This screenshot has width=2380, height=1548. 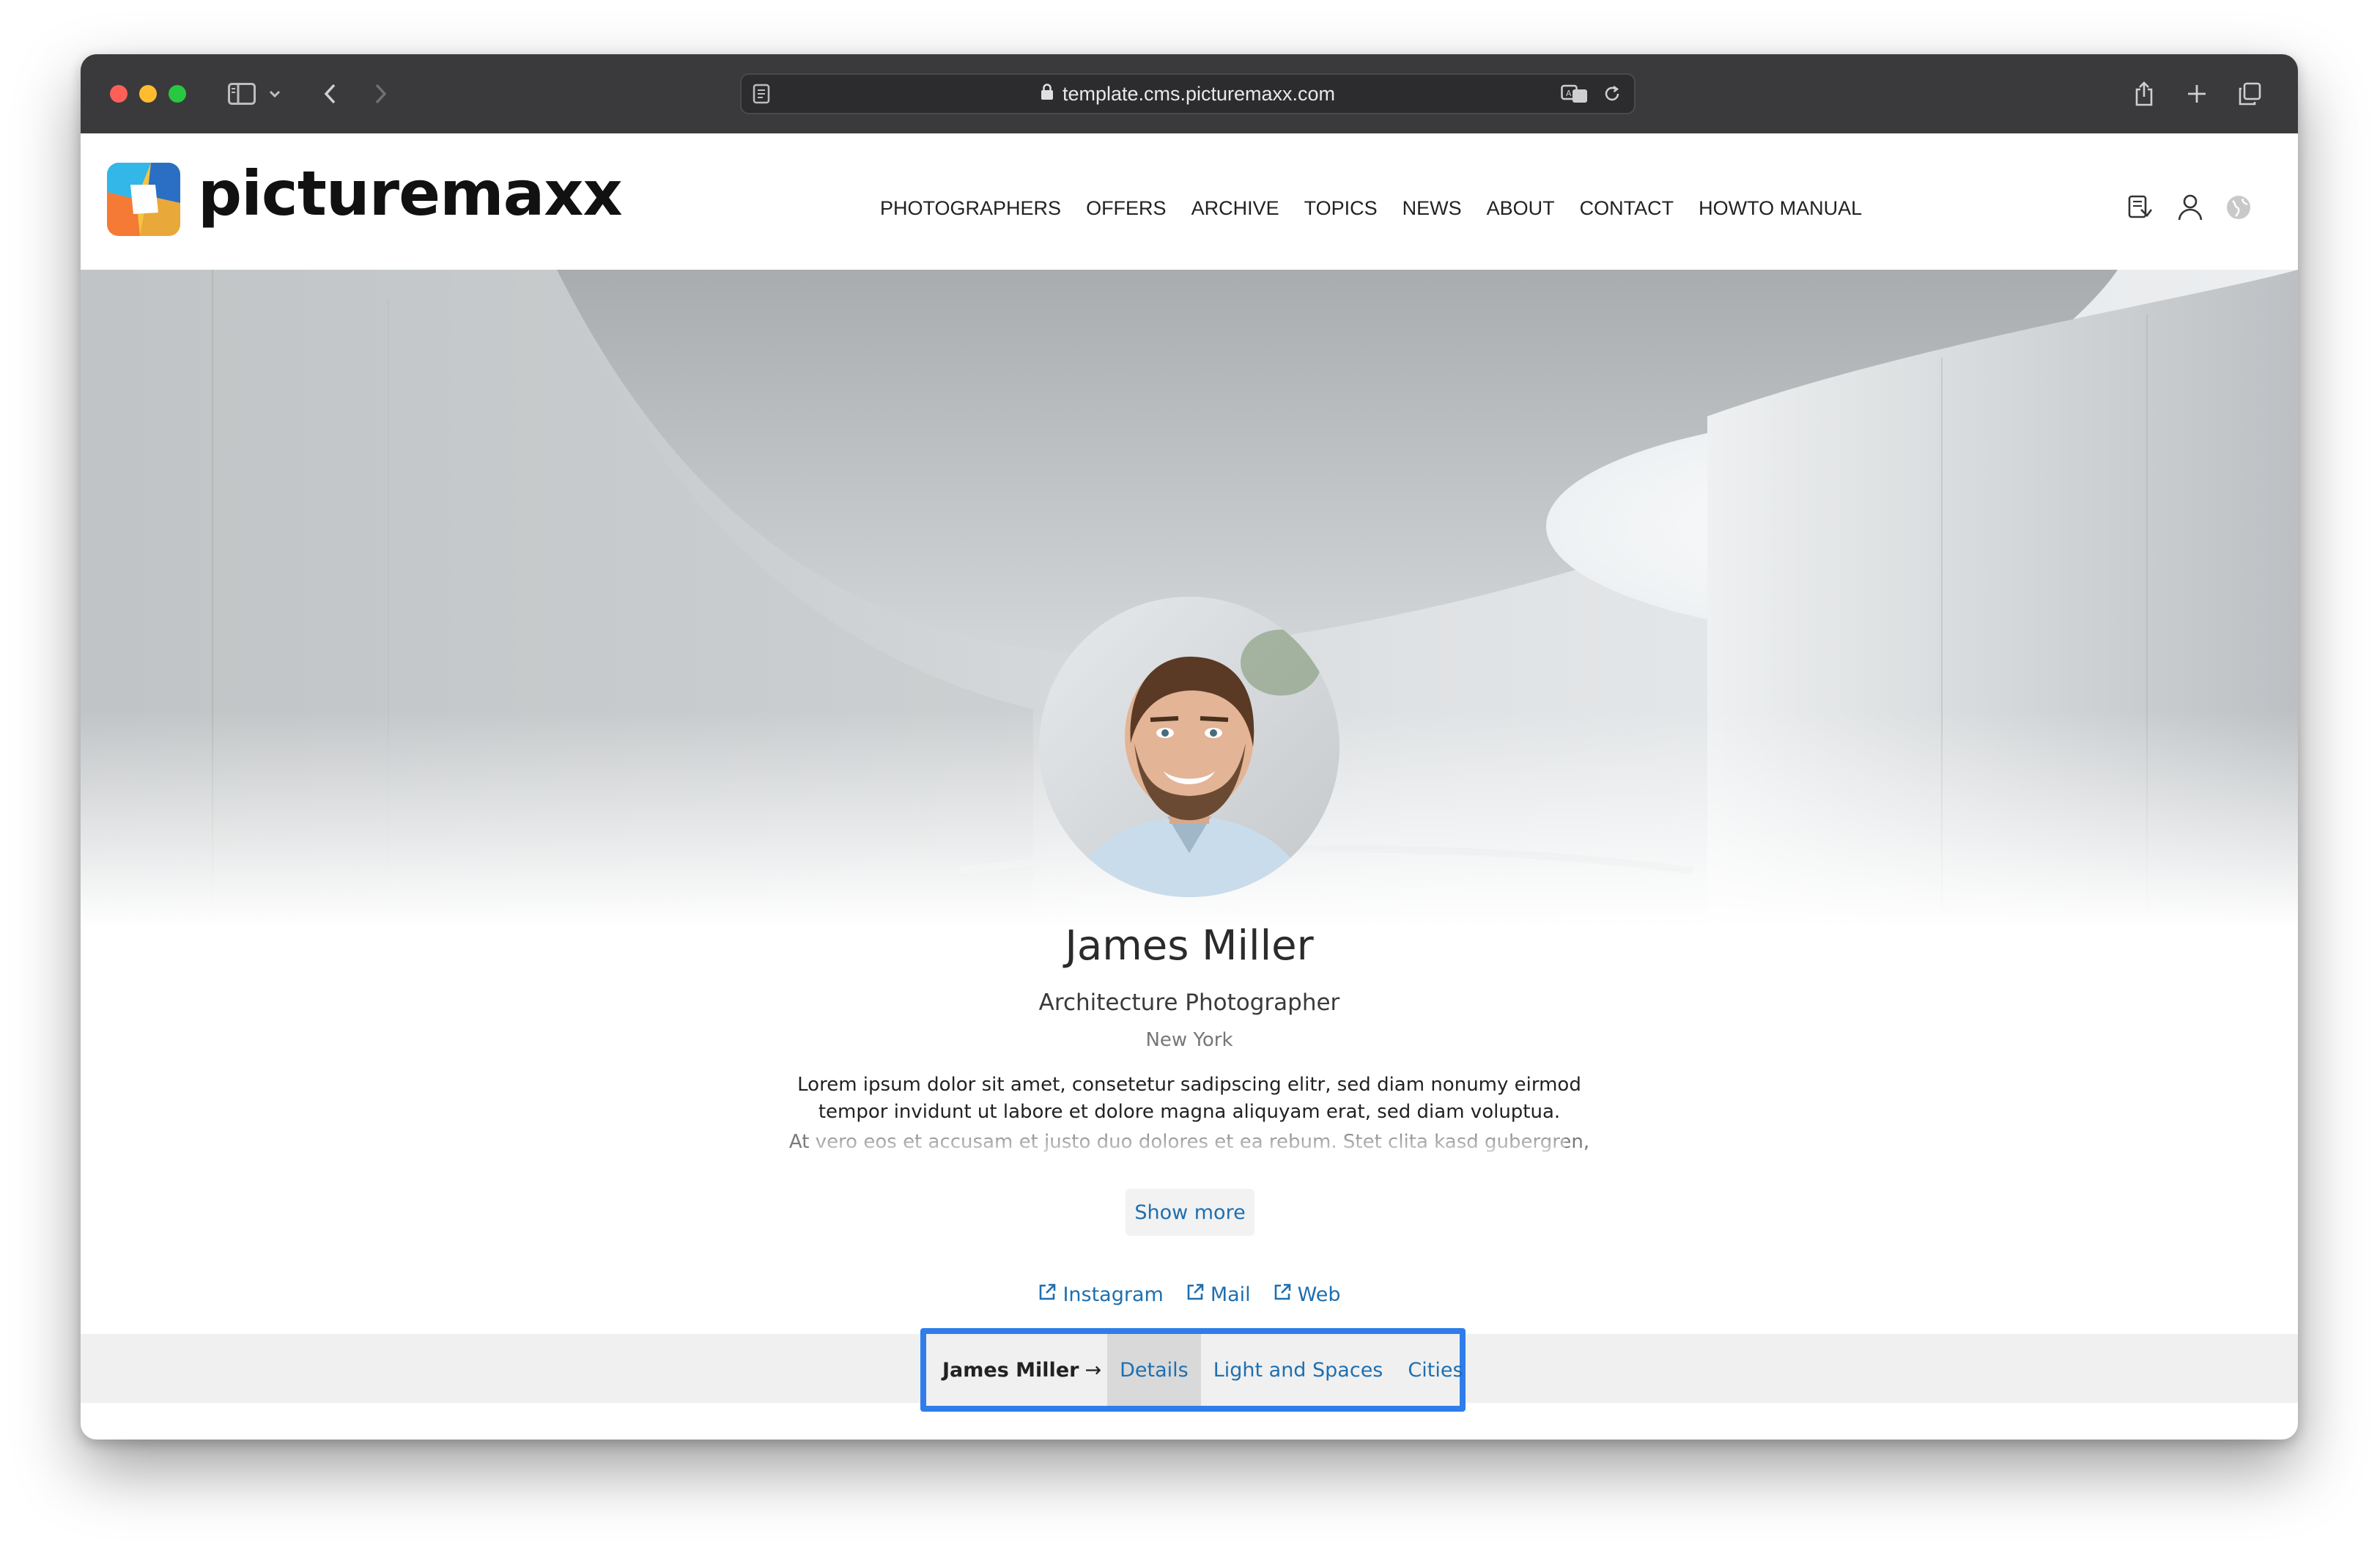 I want to click on globe-icon, so click(x=2238, y=207).